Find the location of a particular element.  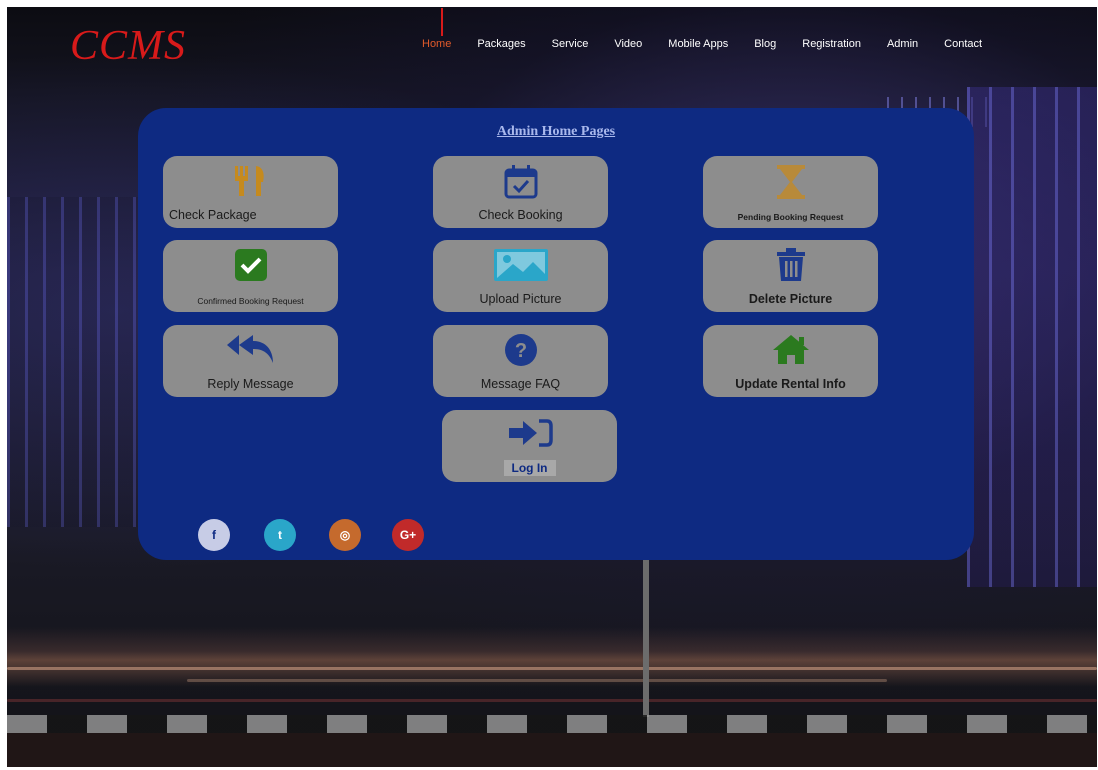

confirmed-booking-request-label: Confirmed Booking Request is located at coordinates (250, 301).